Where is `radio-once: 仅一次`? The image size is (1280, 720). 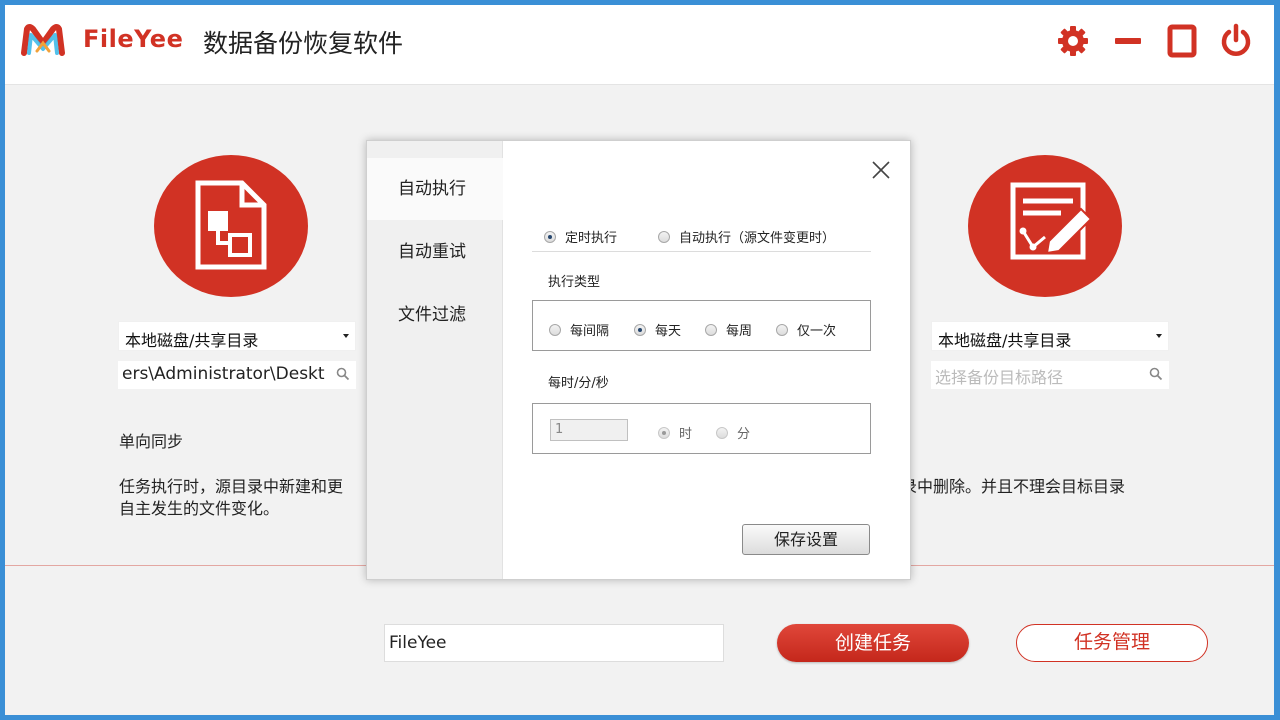 radio-once: 仅一次 is located at coordinates (806, 329).